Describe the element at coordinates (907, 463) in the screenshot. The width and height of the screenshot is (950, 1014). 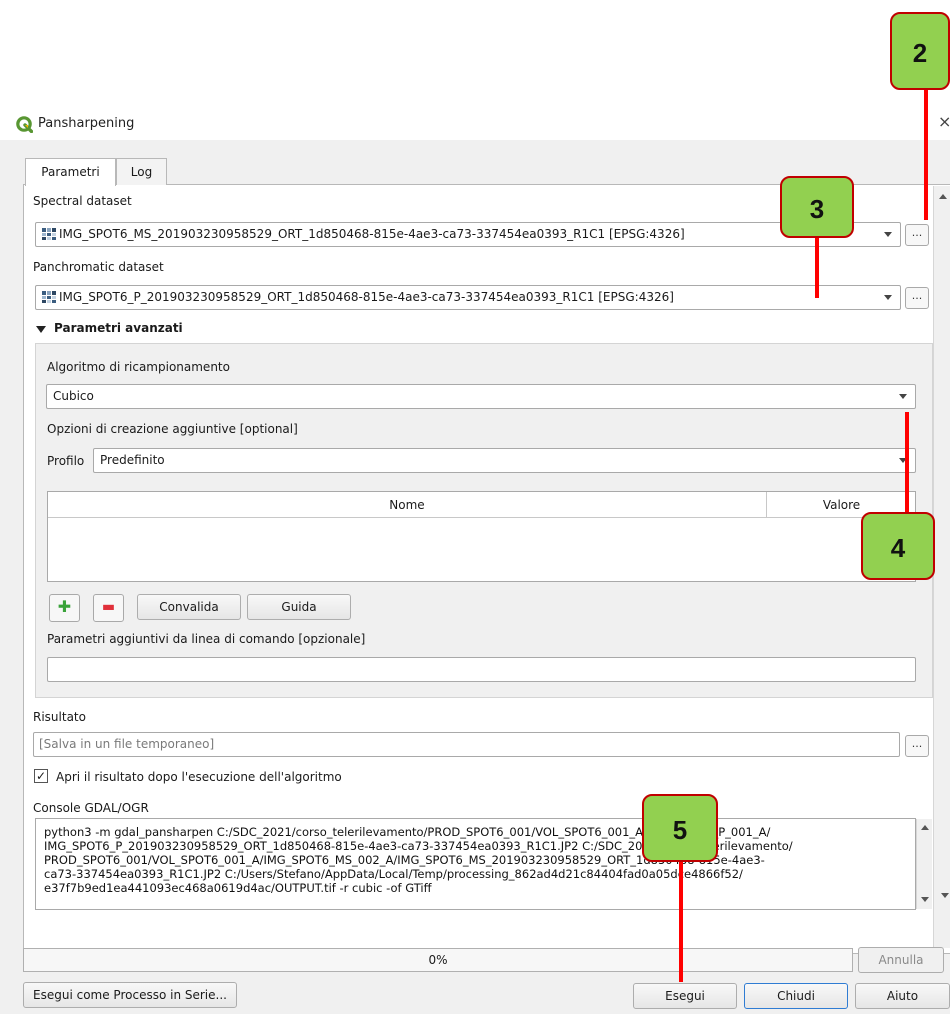
I see `callout-4-pointer` at that location.